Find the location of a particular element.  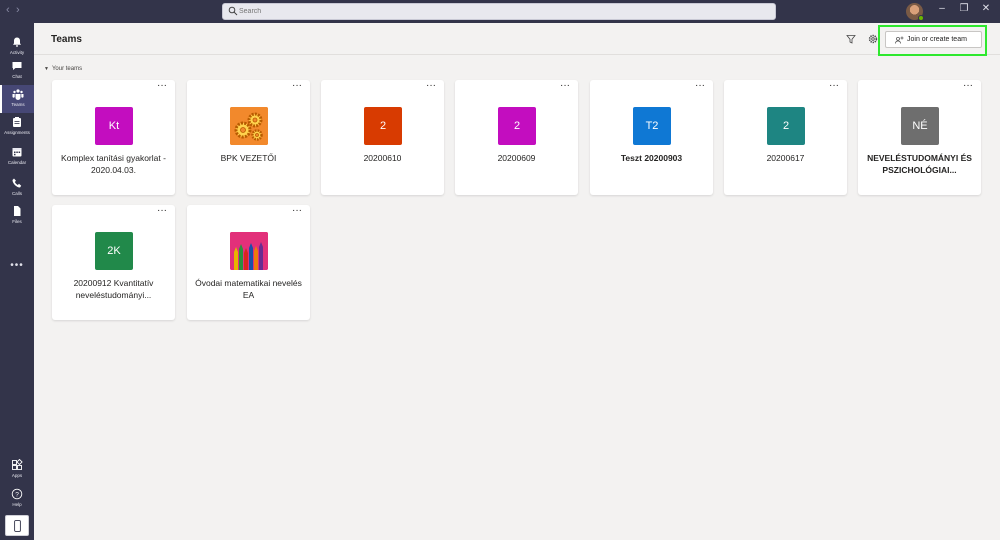

rail-item-teams: Teams is located at coordinates (17, 99).